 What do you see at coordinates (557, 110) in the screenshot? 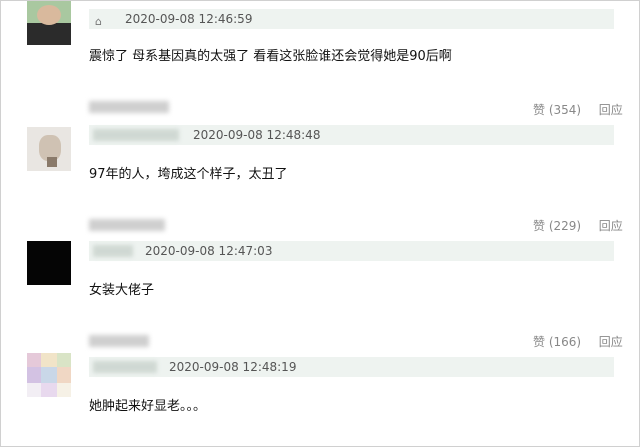
I see `like-button: 赞 (354)` at bounding box center [557, 110].